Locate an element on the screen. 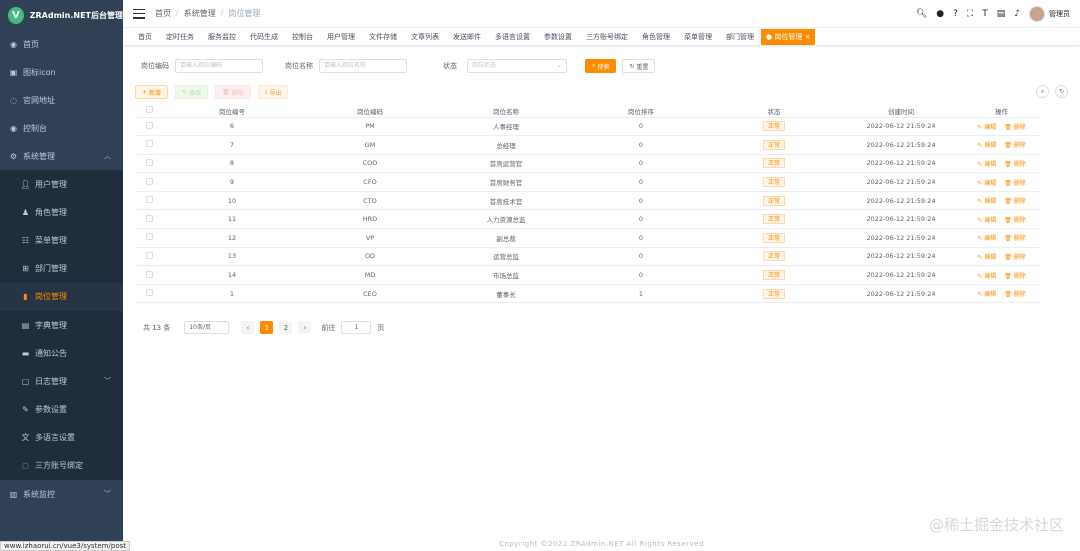 Image resolution: width=1080 pixels, height=551 pixels. sidebar-item: ◉ 控制台 is located at coordinates (61, 128).